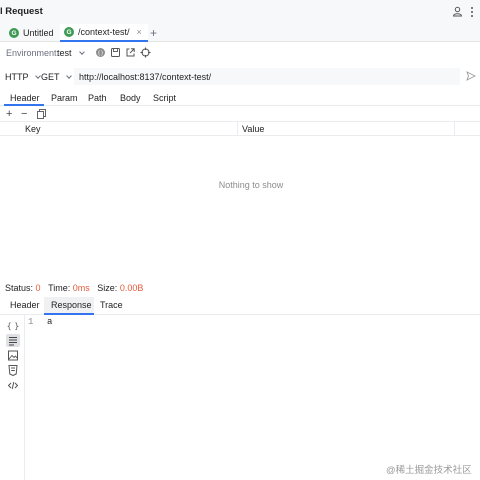 Image resolution: width=480 pixels, height=480 pixels. Describe the element at coordinates (38, 288) in the screenshot. I see `status-value: 0` at that location.